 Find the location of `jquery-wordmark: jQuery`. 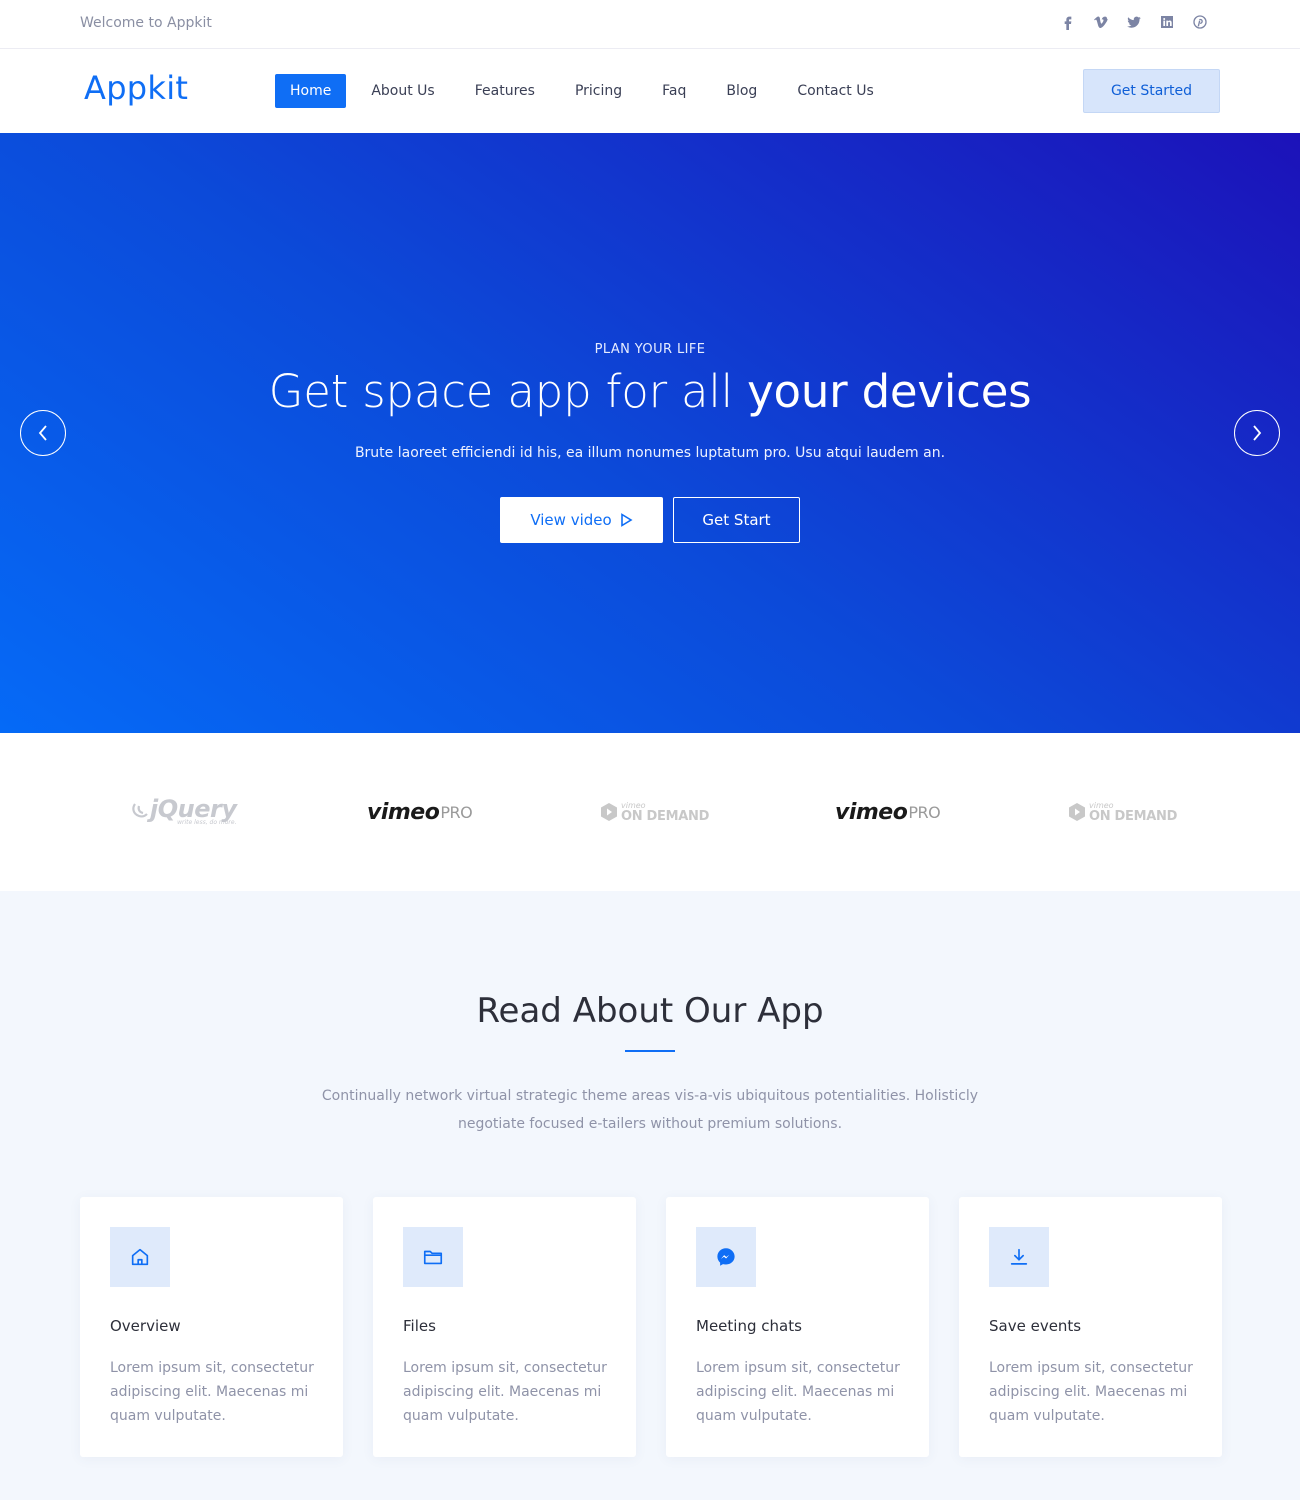

jquery-wordmark: jQuery is located at coordinates (193, 808).